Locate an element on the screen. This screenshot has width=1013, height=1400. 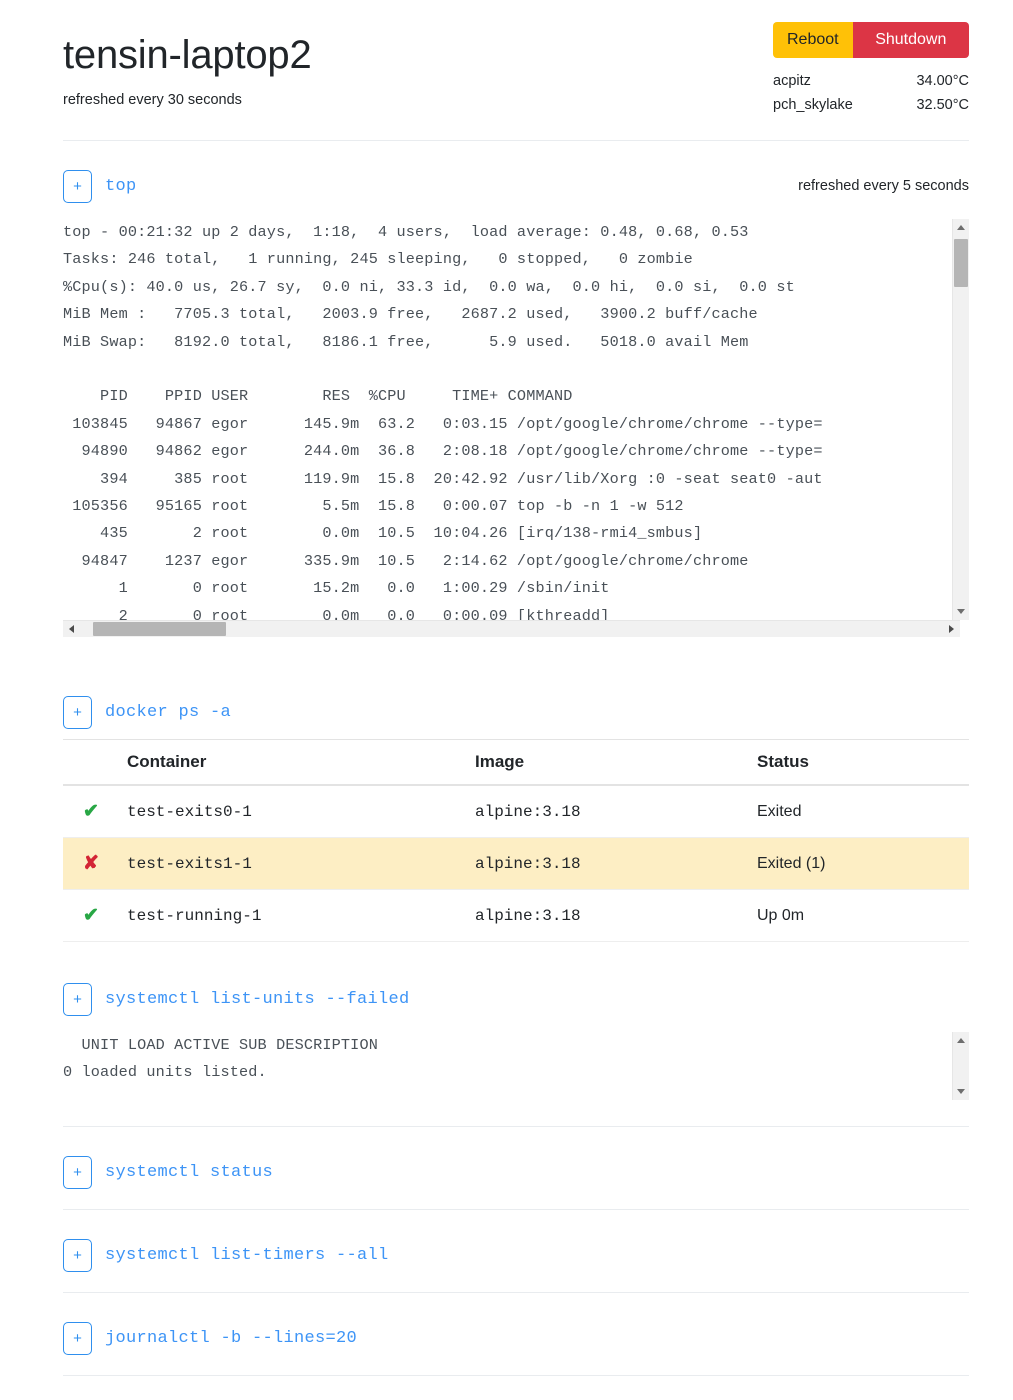
command-toggle-group-list-units: + systemctl list-units --failed is located at coordinates (236, 999).